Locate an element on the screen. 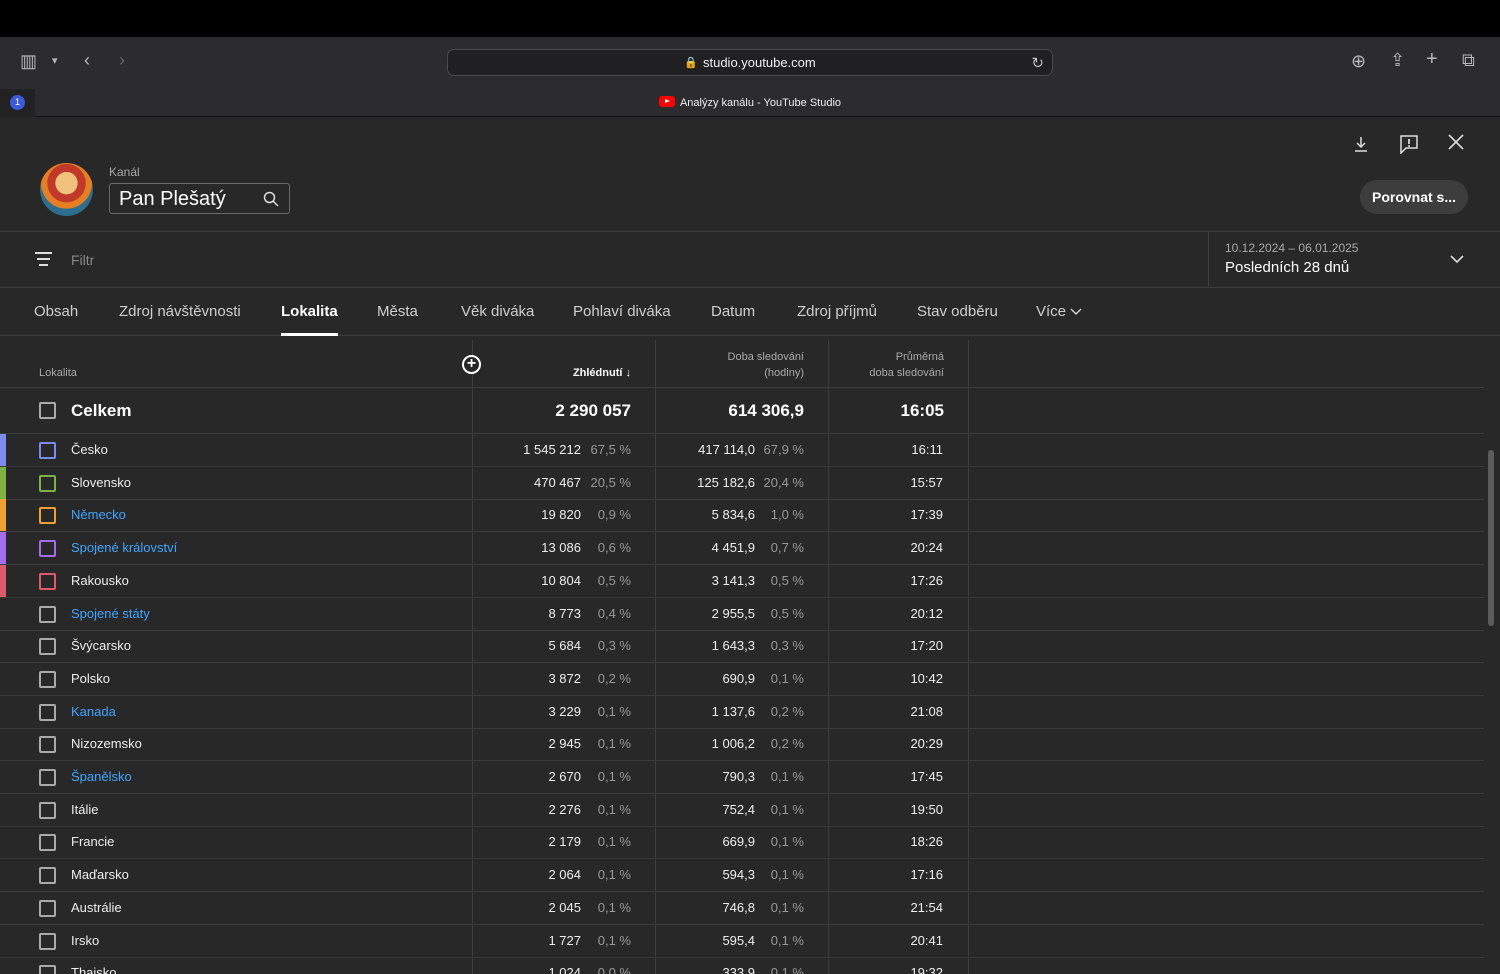 This screenshot has height=974, width=1500. table-row: Spojené státy 8 773 0,4 % 2 955,5 0,5 % 20:12 is located at coordinates (742, 614).